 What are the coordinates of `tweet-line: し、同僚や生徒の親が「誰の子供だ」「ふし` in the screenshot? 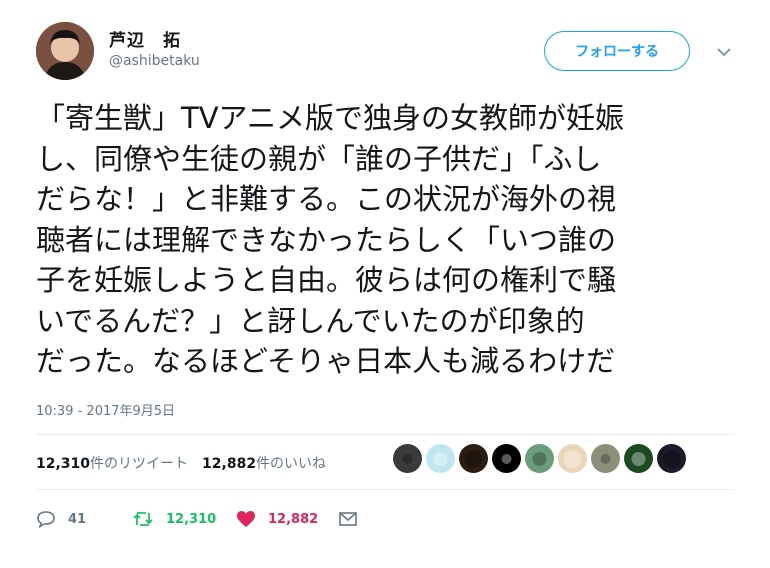 It's located at (319, 158).